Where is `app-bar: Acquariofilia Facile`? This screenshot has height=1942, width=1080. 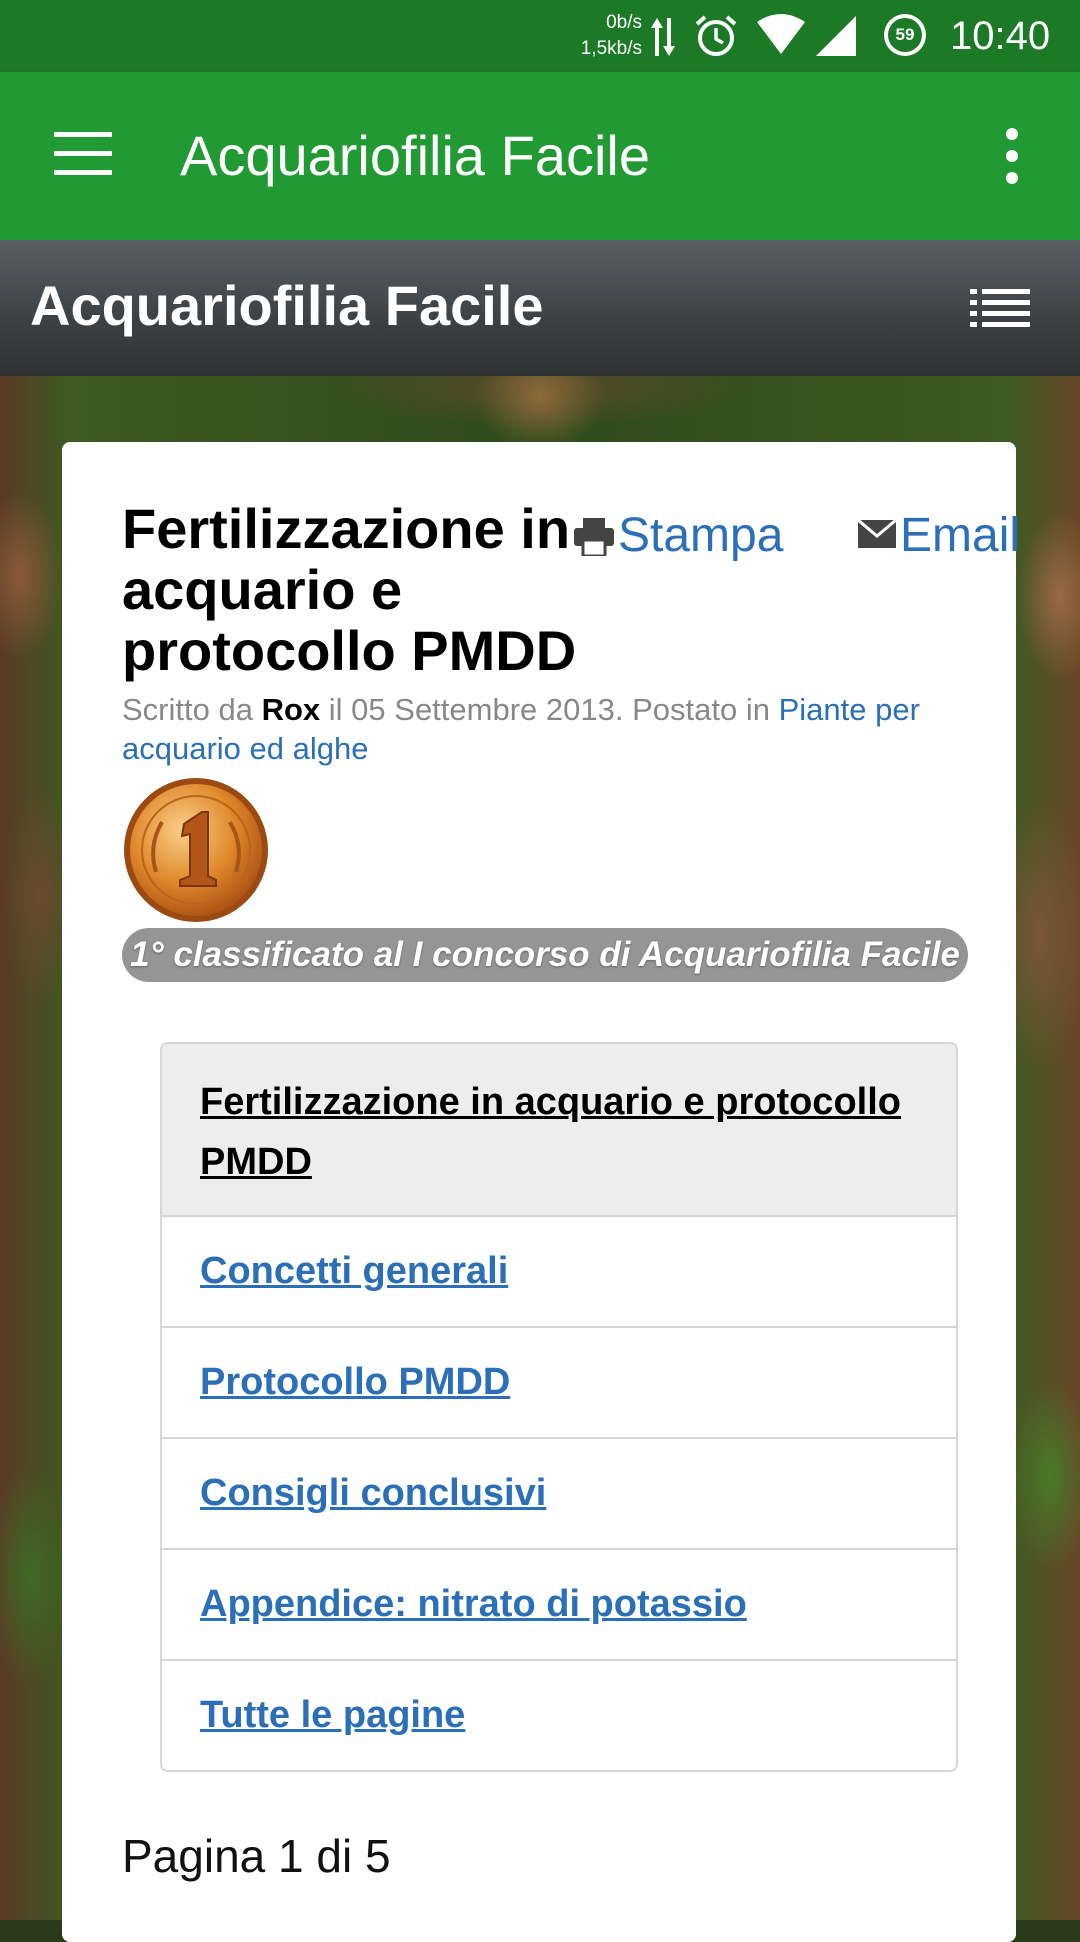
app-bar: Acquariofilia Facile is located at coordinates (540, 156).